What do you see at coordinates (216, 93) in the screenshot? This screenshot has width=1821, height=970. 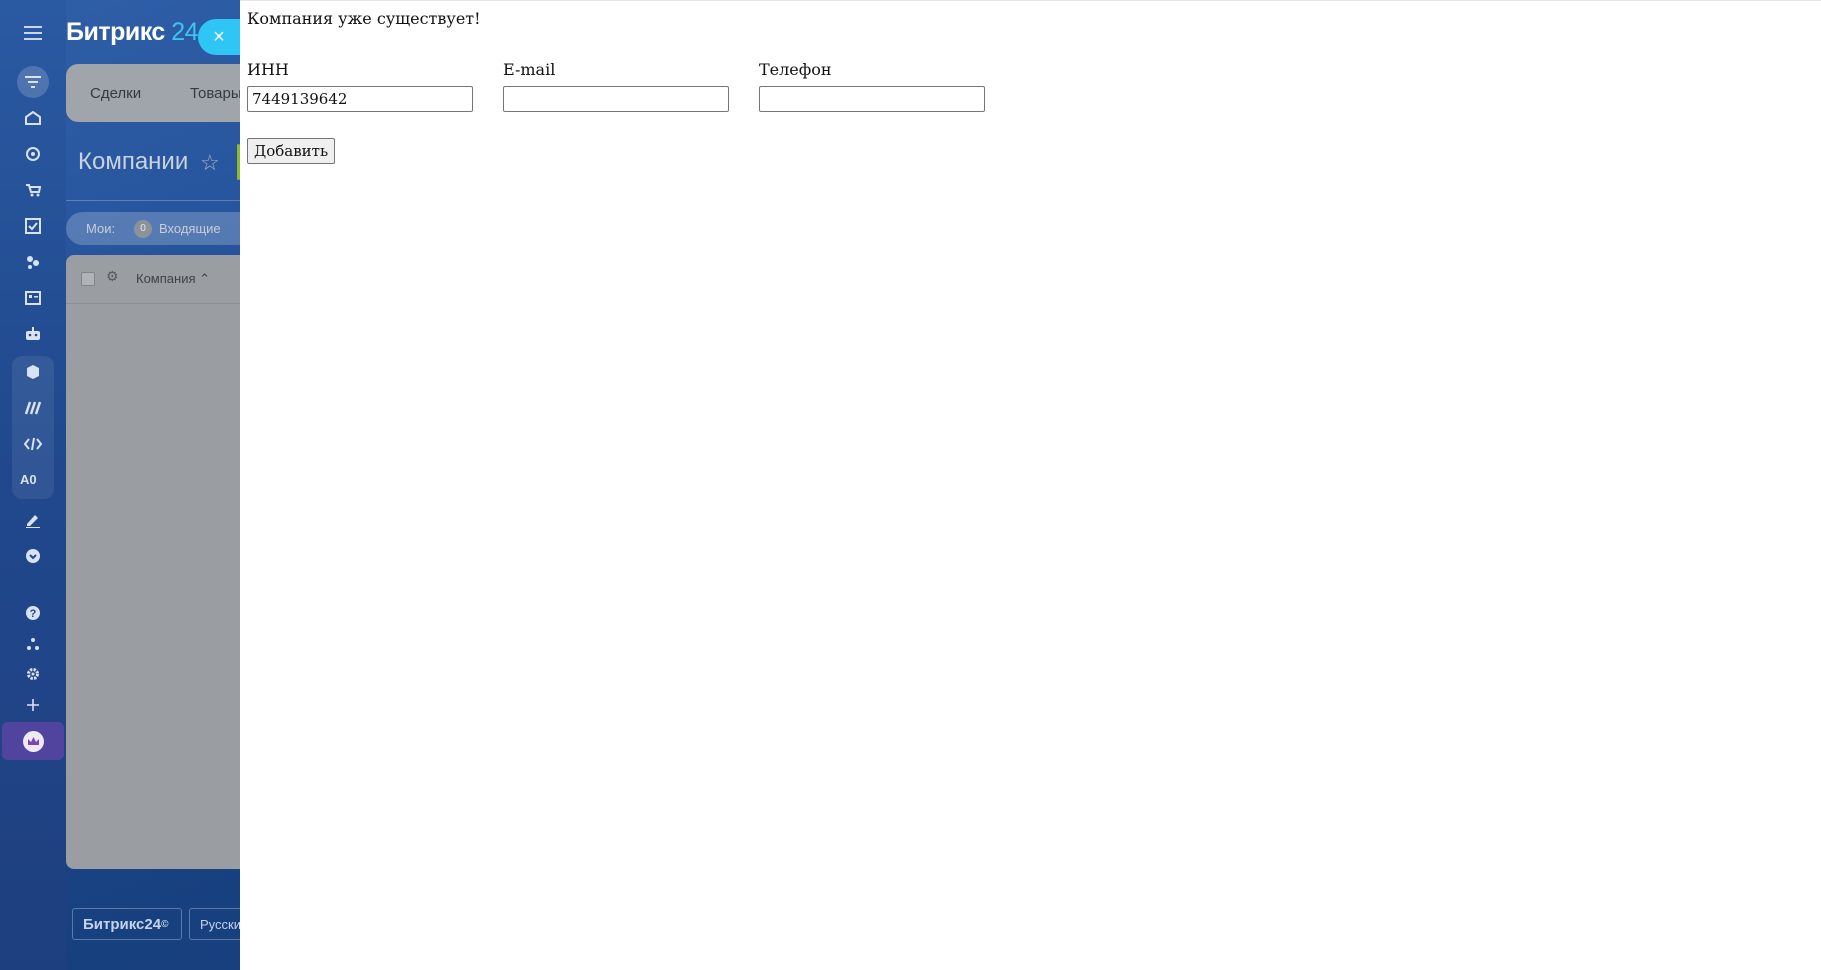 I see `tab-products: Товары` at bounding box center [216, 93].